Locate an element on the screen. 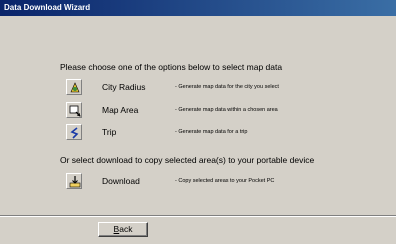 Image resolution: width=396 pixels, height=244 pixels. city-radius-icon is located at coordinates (74, 87).